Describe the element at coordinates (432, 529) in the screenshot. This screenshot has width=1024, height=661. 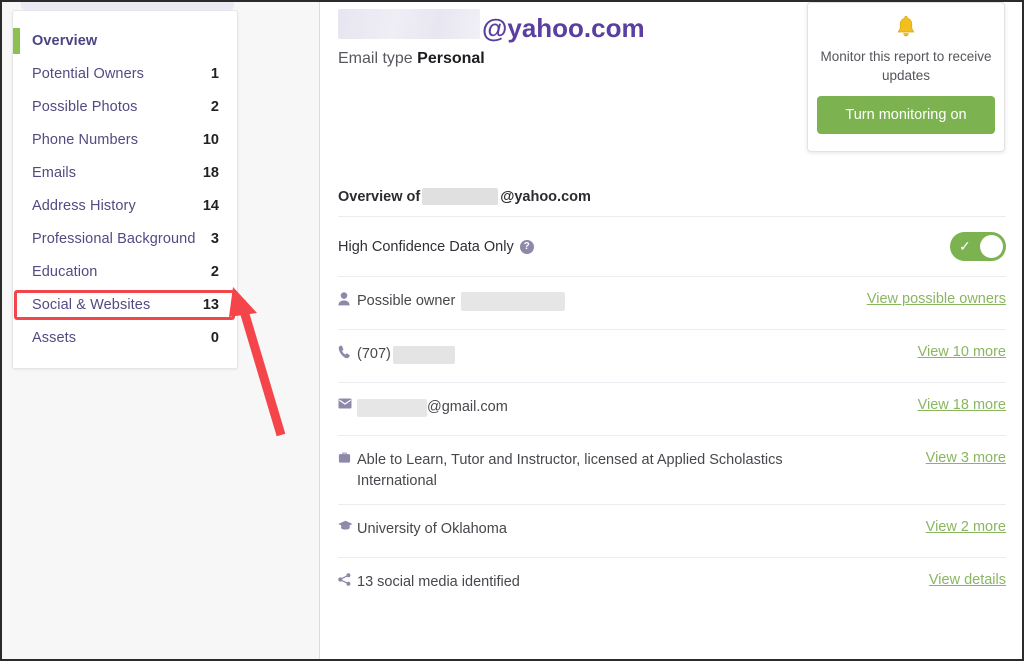
I see `row-text: University of Oklahoma` at that location.